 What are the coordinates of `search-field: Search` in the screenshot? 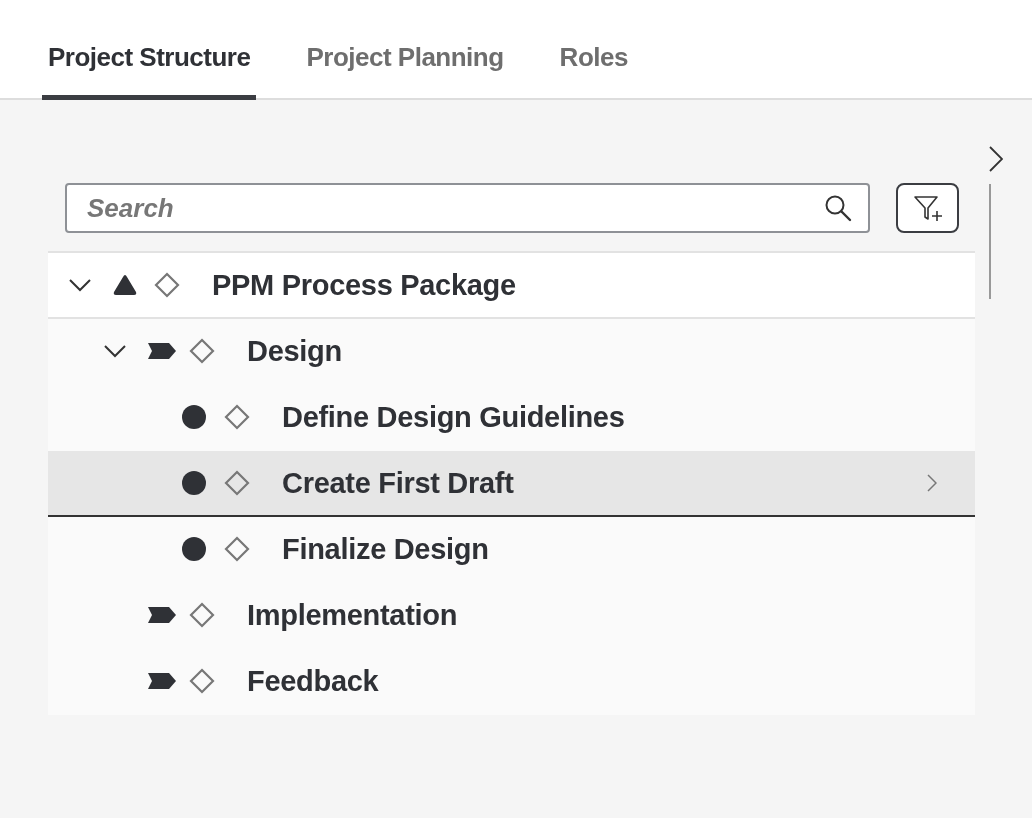 It's located at (467, 208).